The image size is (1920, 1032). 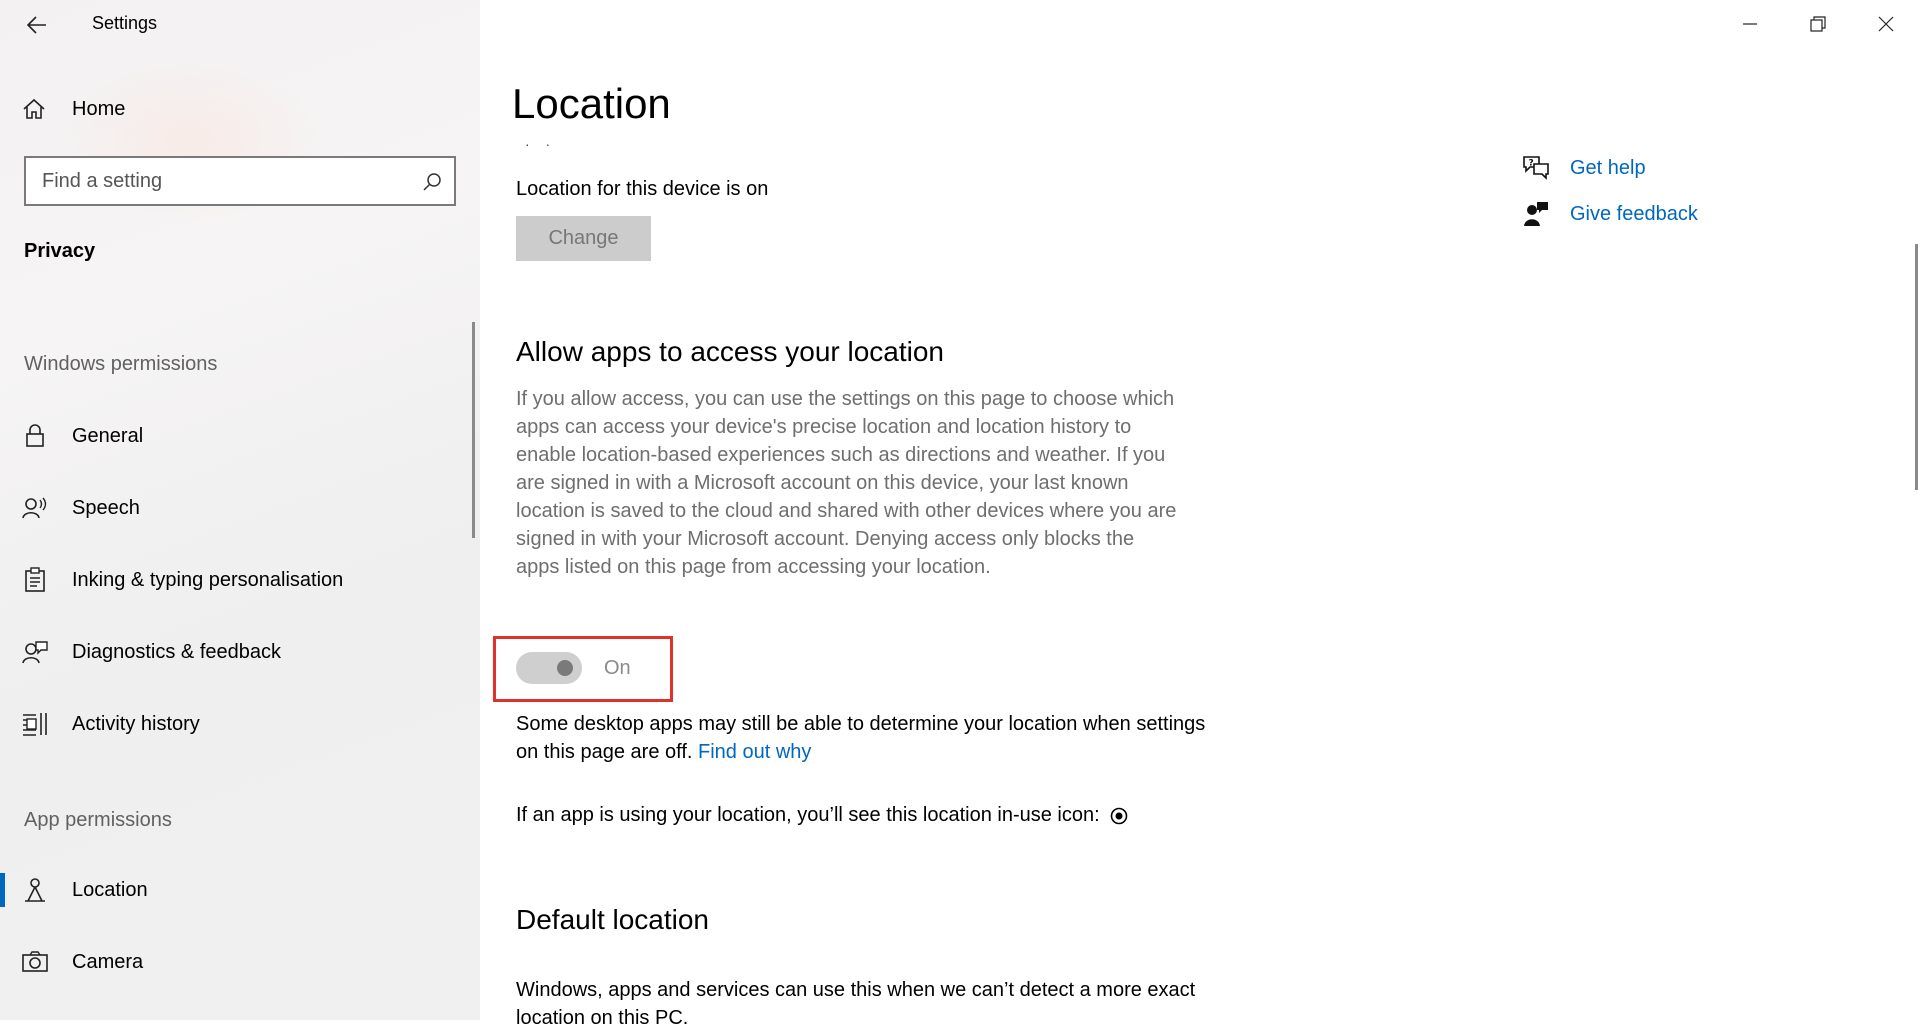 I want to click on main-scrollbar, so click(x=1916, y=367).